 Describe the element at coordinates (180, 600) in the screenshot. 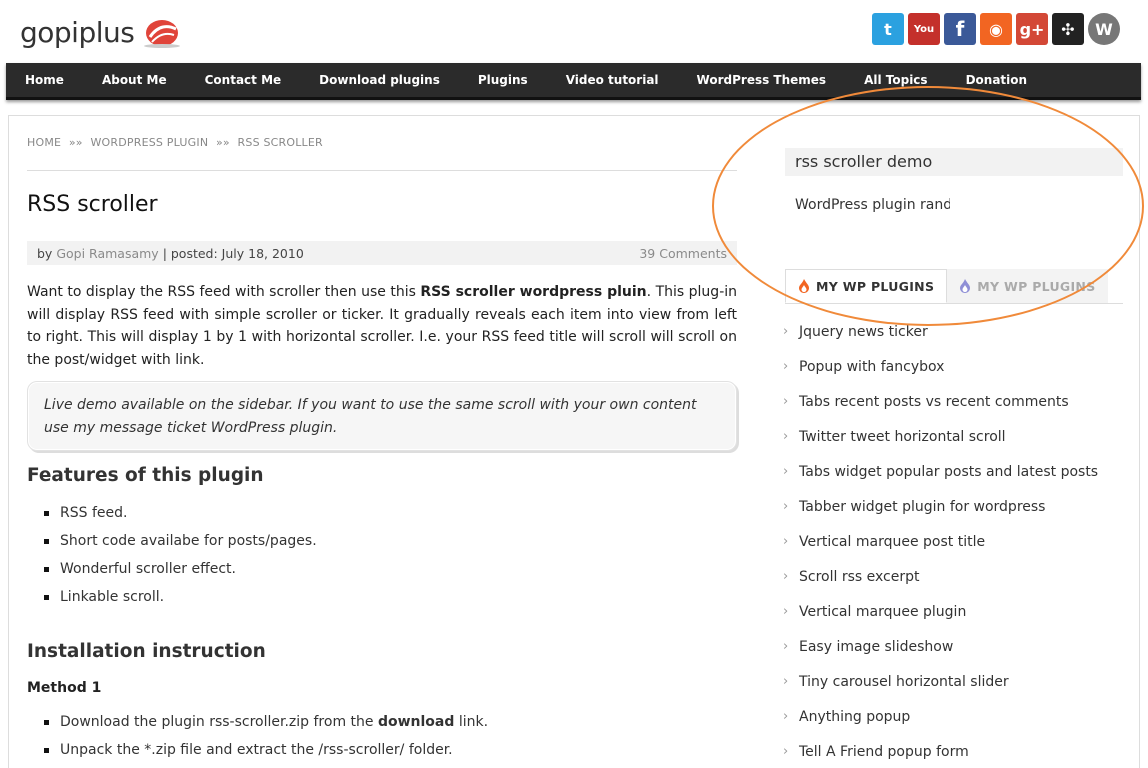

I see `list-item: Linkable scroll.` at that location.